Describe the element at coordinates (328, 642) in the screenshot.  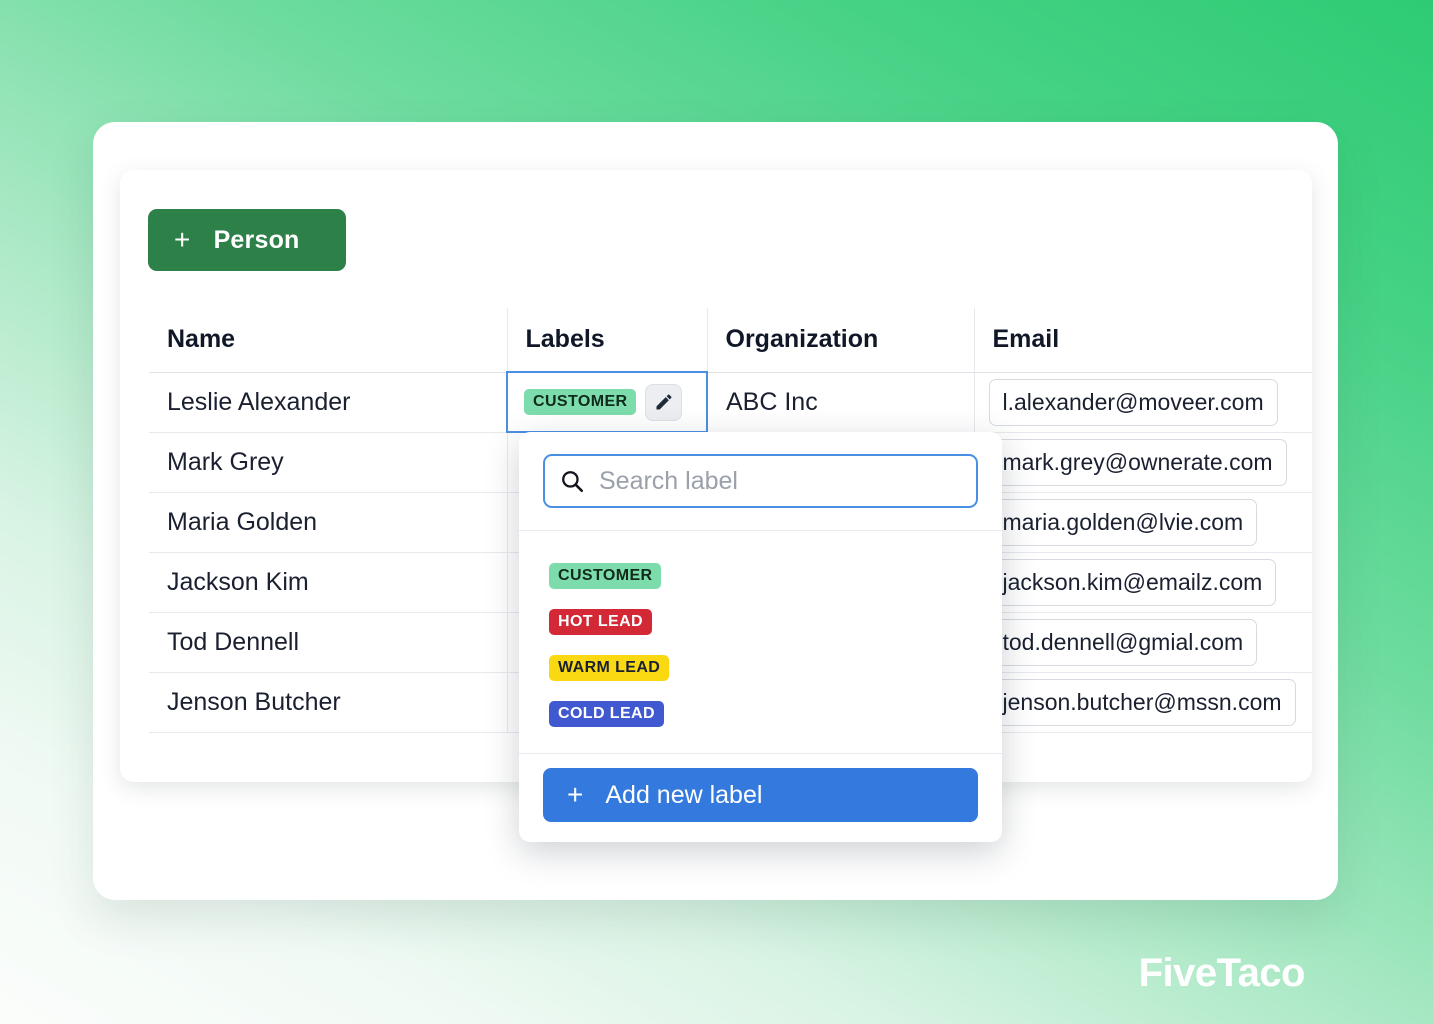
I see `cell-name: Tod Dennell` at that location.